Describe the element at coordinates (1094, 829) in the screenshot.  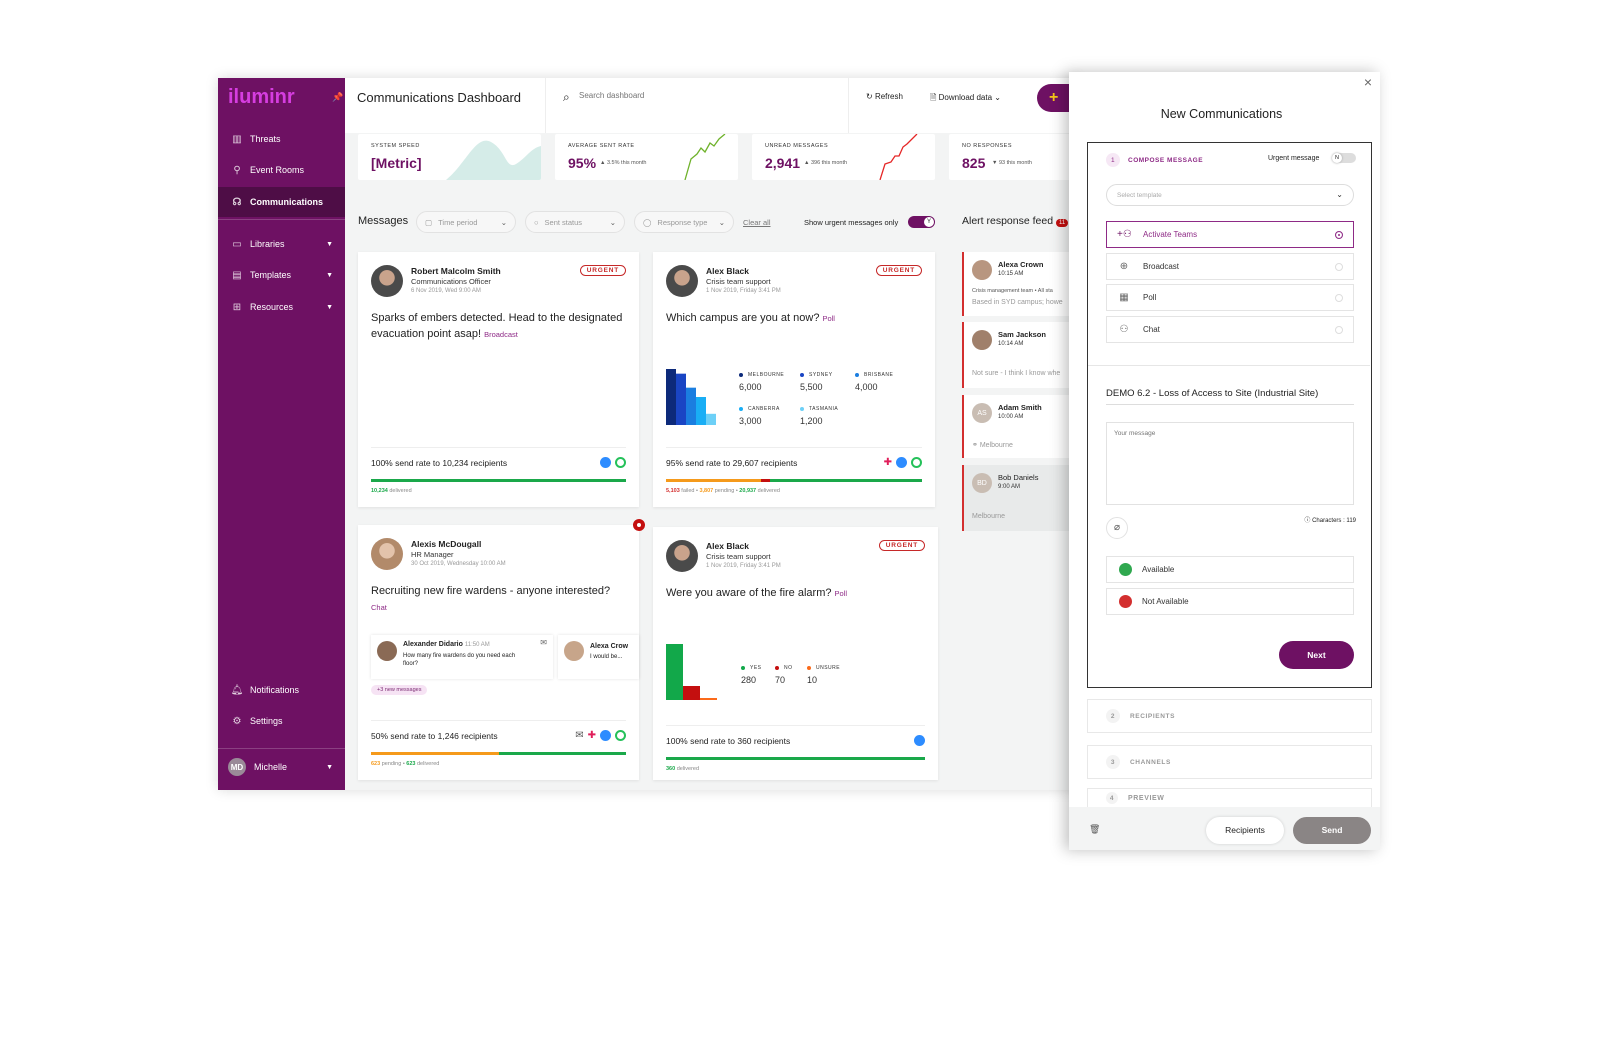
I see `trash-icon: 🗑︎` at that location.